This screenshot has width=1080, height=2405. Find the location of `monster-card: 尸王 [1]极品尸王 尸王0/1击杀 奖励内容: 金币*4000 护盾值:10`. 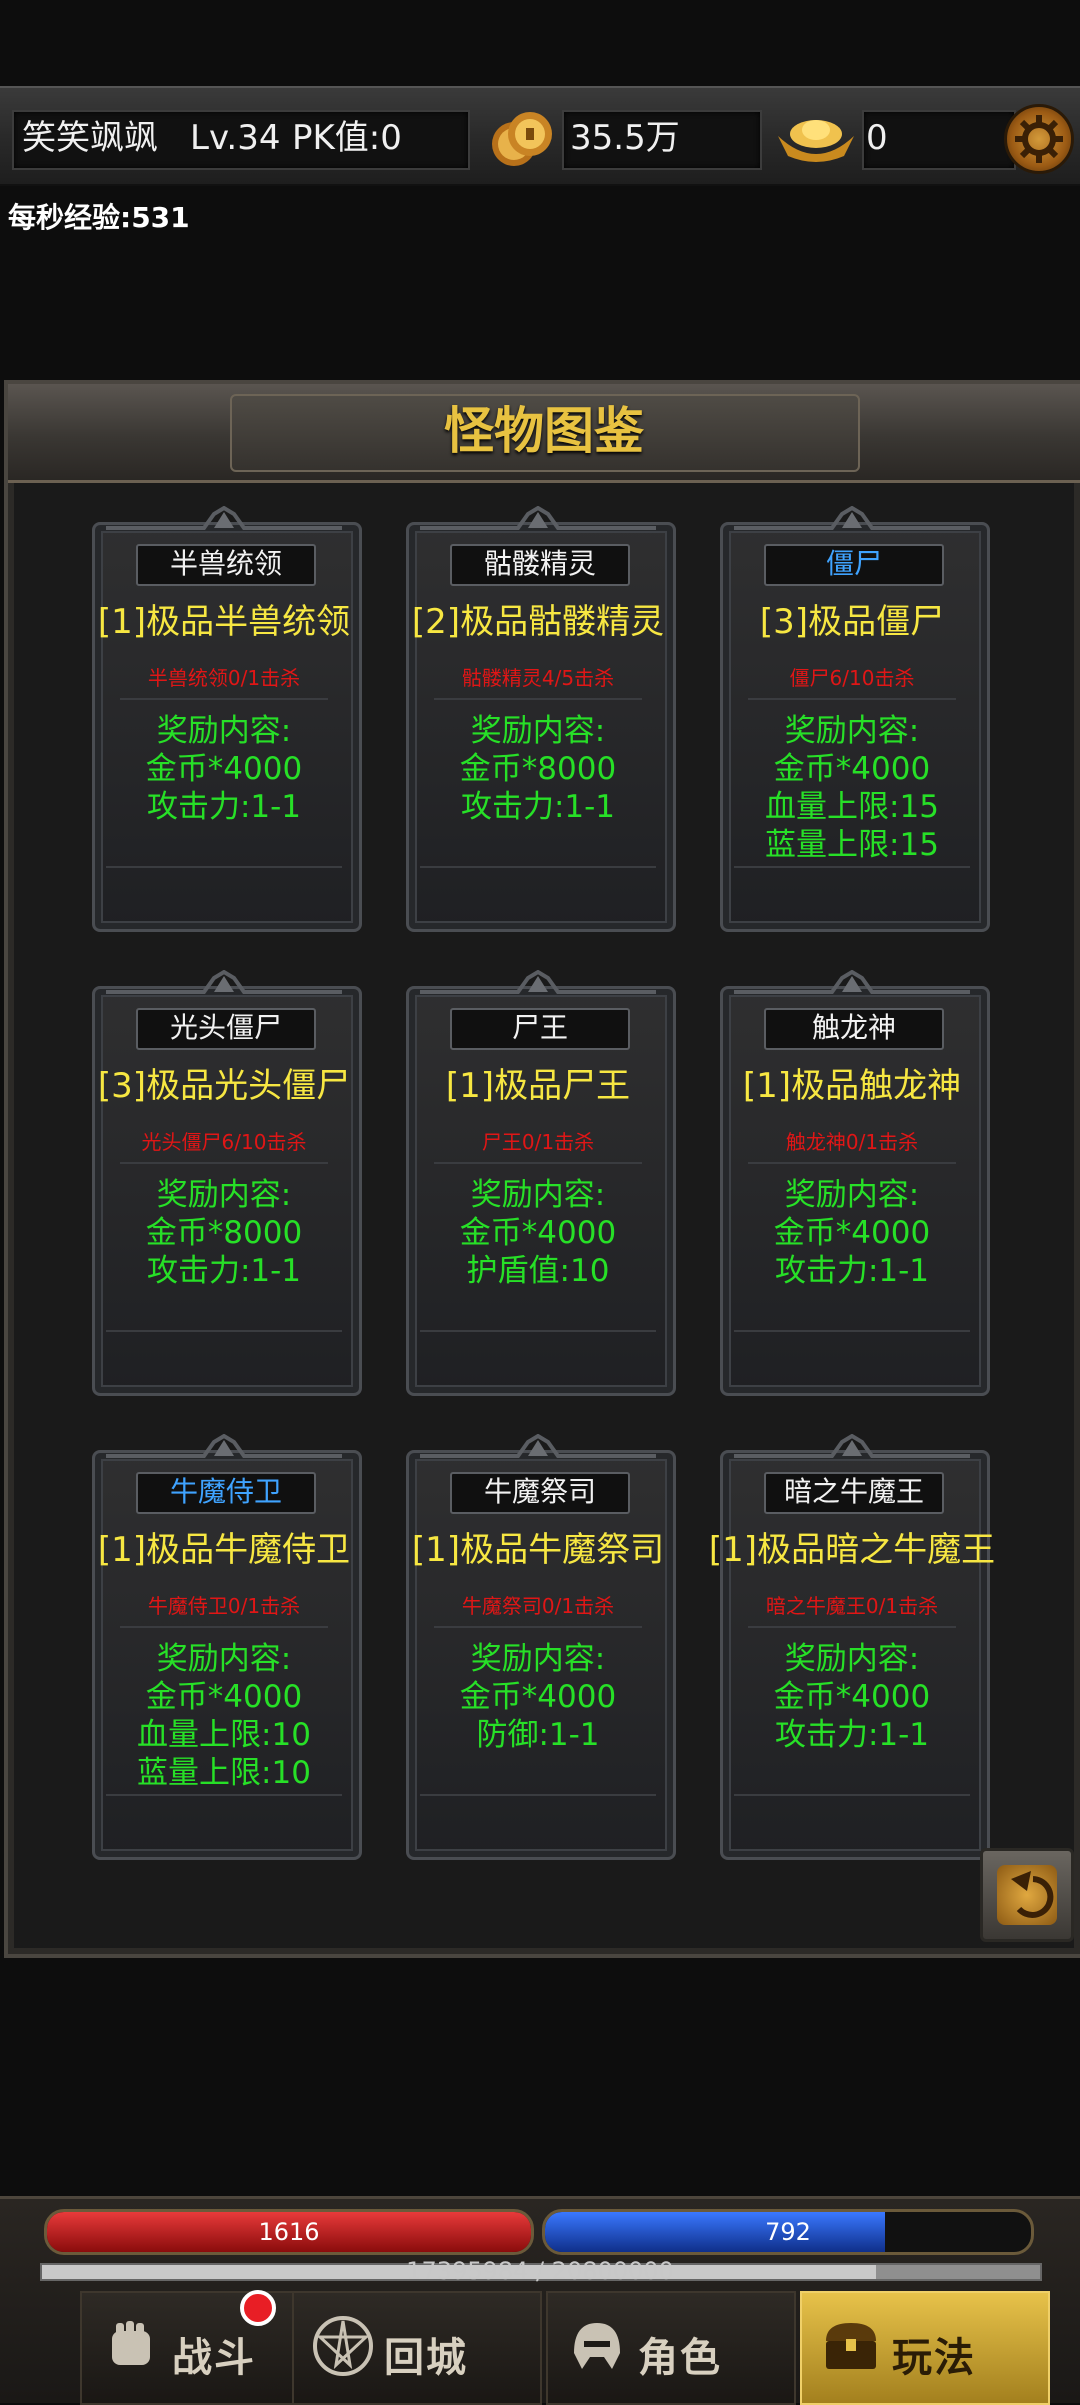

monster-card: 尸王 [1]极品尸王 尸王0/1击杀 奖励内容: 金币*4000 护盾值:10 is located at coordinates (538, 1181).